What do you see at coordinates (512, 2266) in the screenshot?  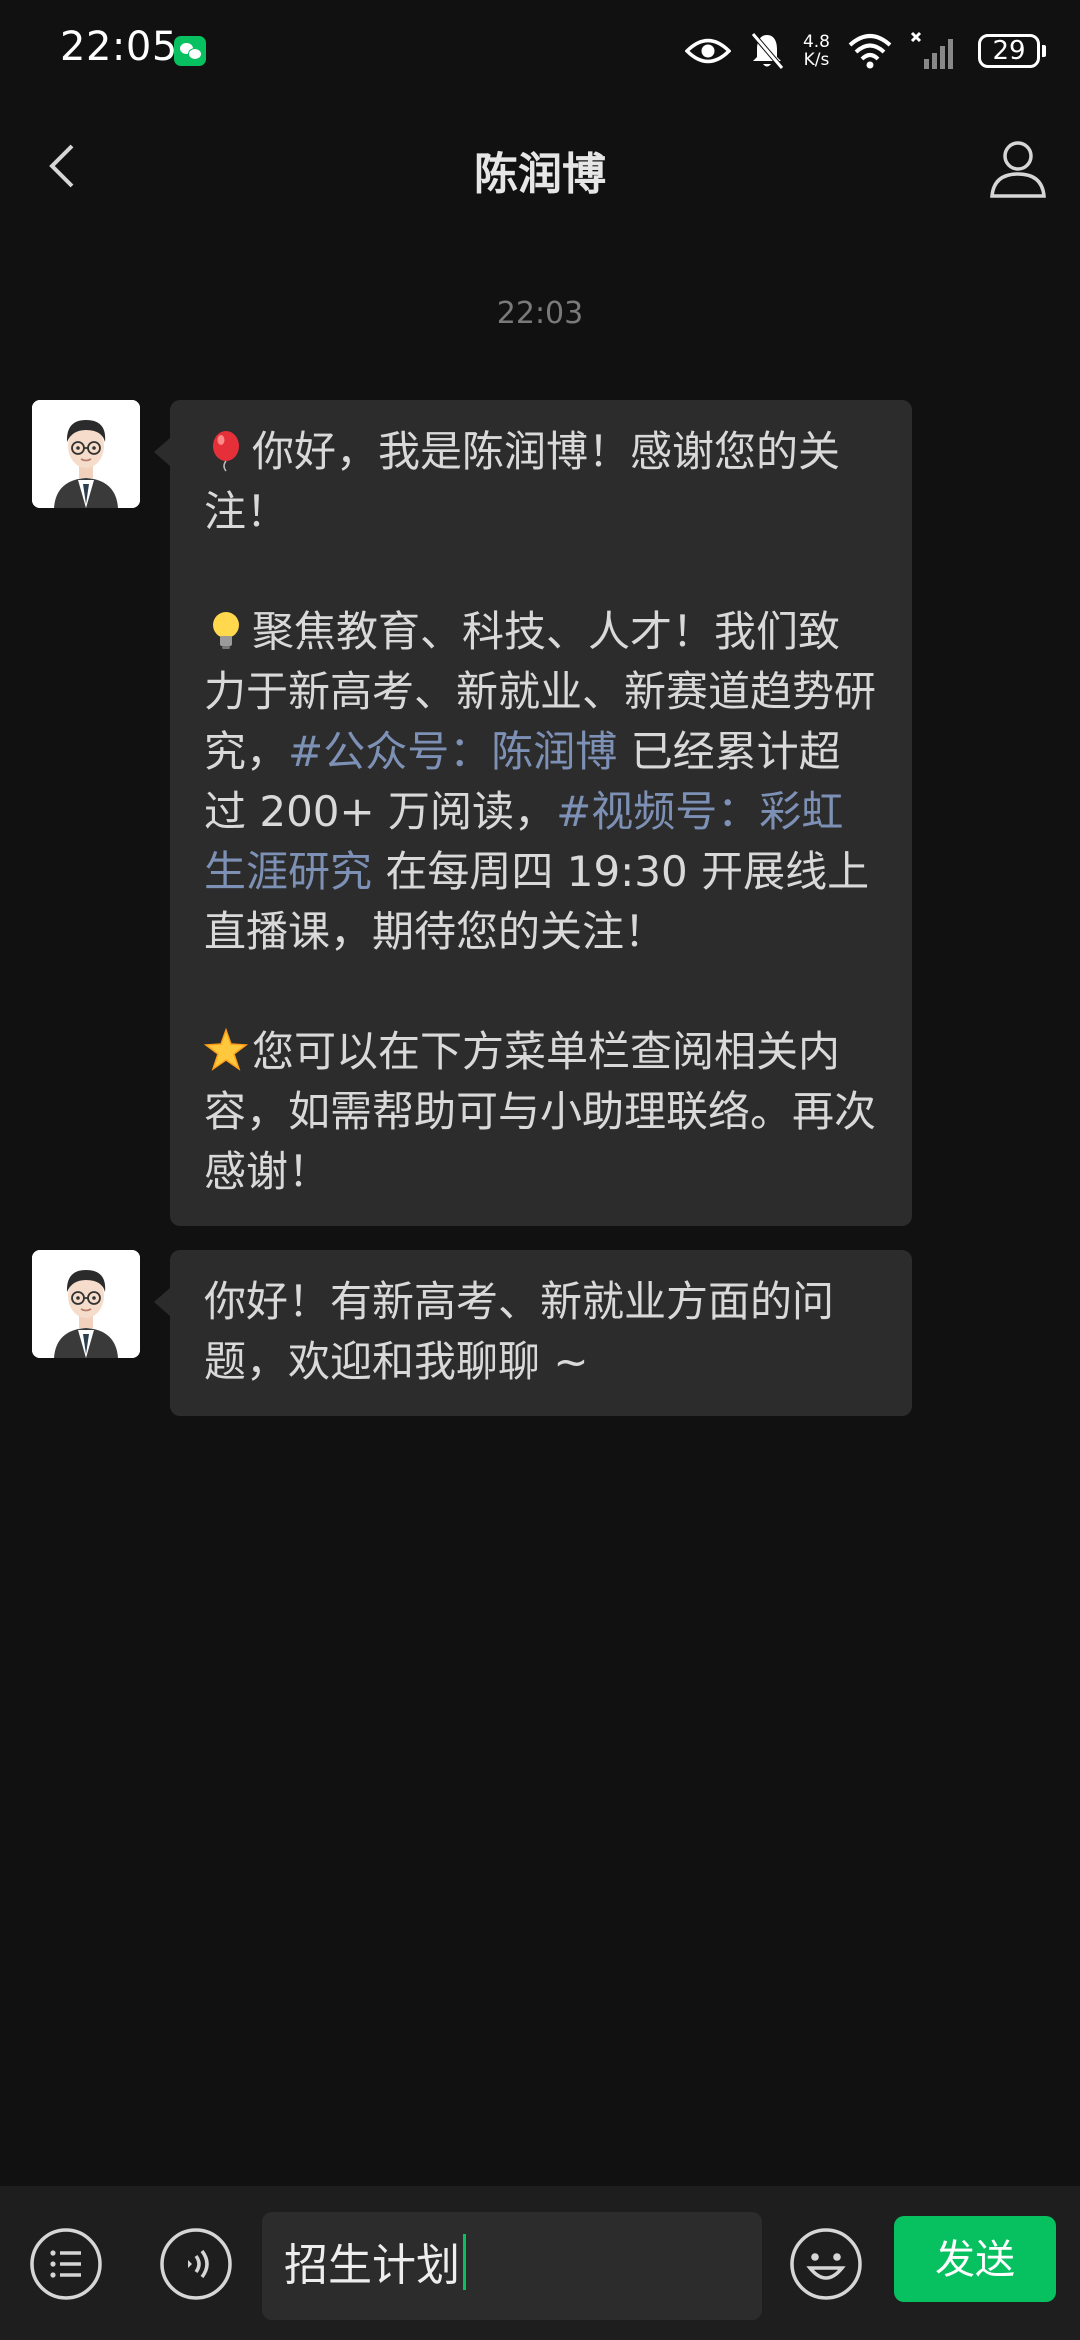 I see `message-input: 招生计划` at bounding box center [512, 2266].